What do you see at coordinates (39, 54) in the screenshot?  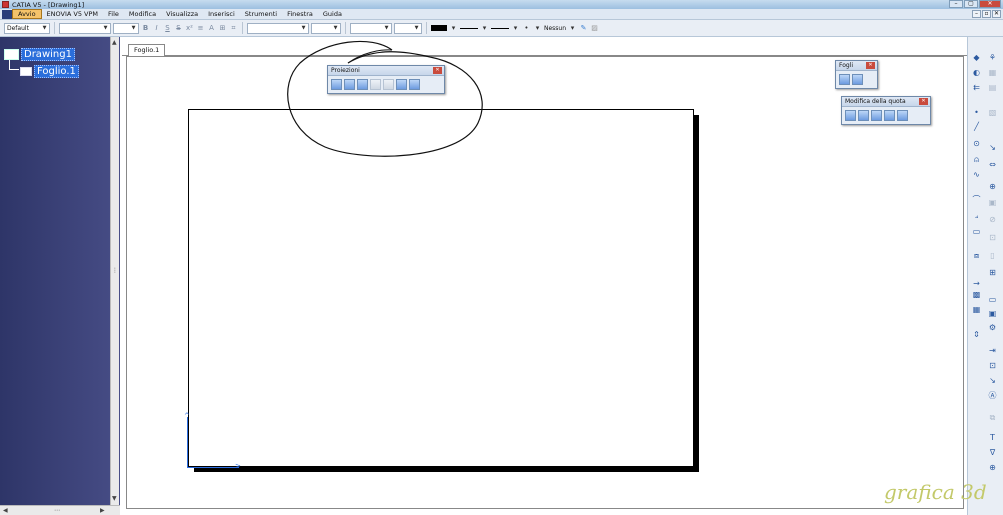 I see `tree-node-drawing: Drawing1` at bounding box center [39, 54].